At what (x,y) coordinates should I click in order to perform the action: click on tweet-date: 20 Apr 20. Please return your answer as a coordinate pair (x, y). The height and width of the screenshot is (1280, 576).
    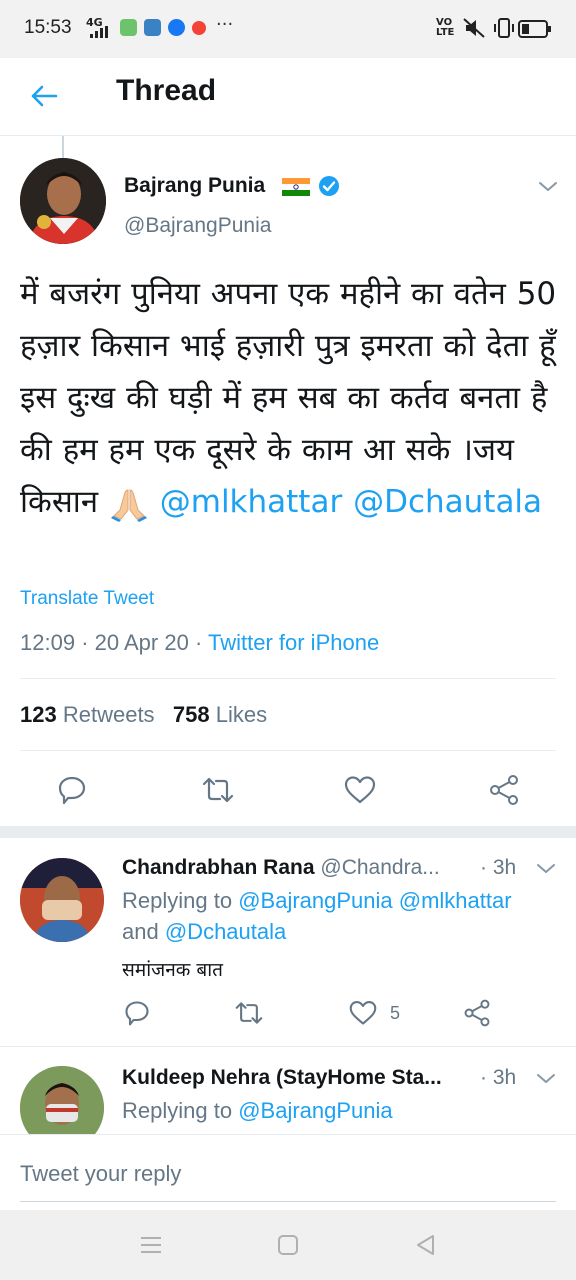
    Looking at the image, I should click on (141, 642).